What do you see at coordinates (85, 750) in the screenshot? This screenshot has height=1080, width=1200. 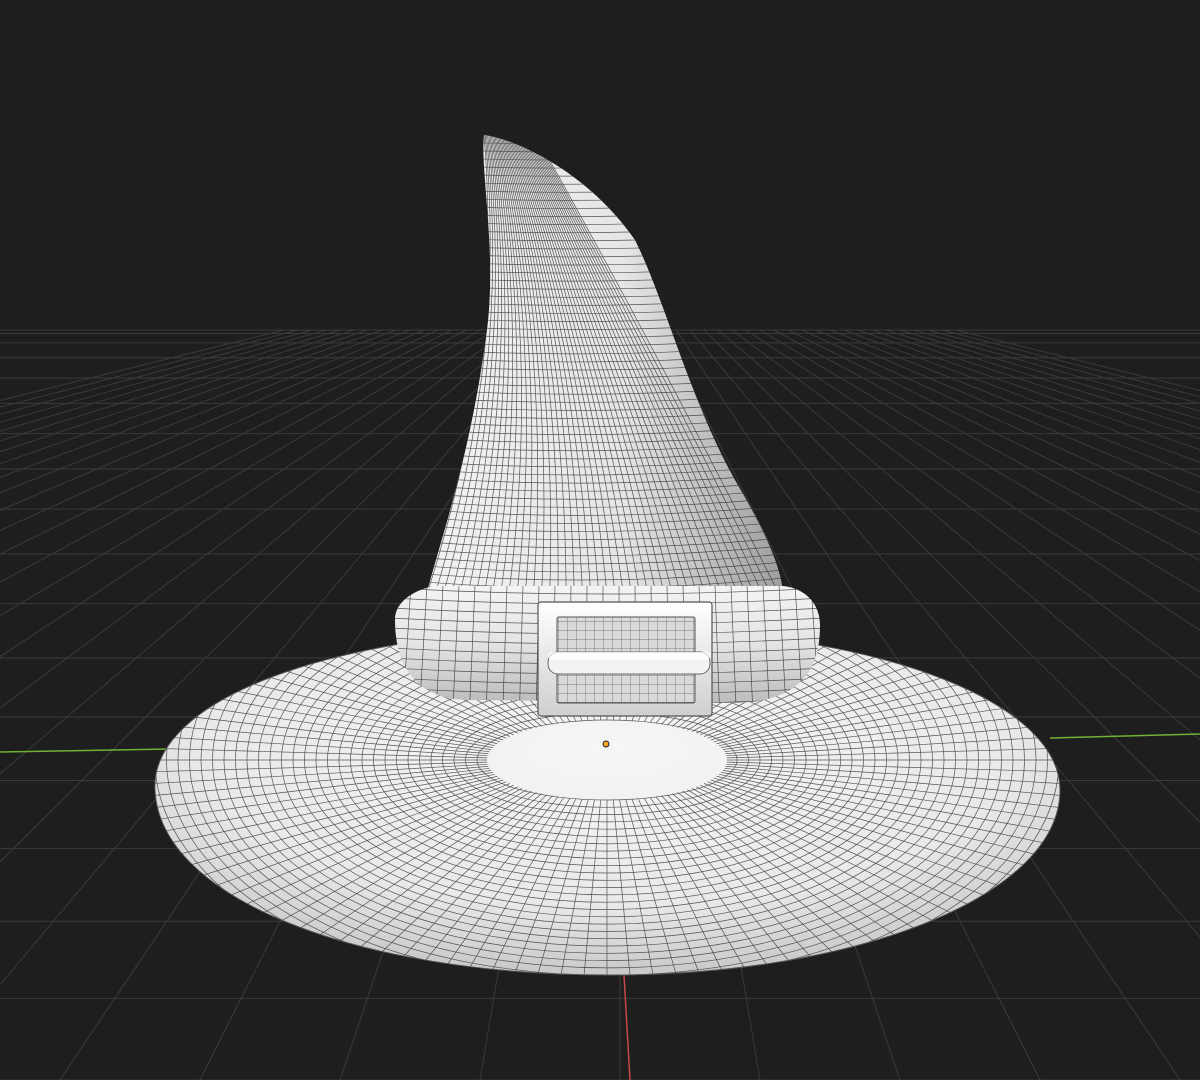 I see `x-axis-line` at bounding box center [85, 750].